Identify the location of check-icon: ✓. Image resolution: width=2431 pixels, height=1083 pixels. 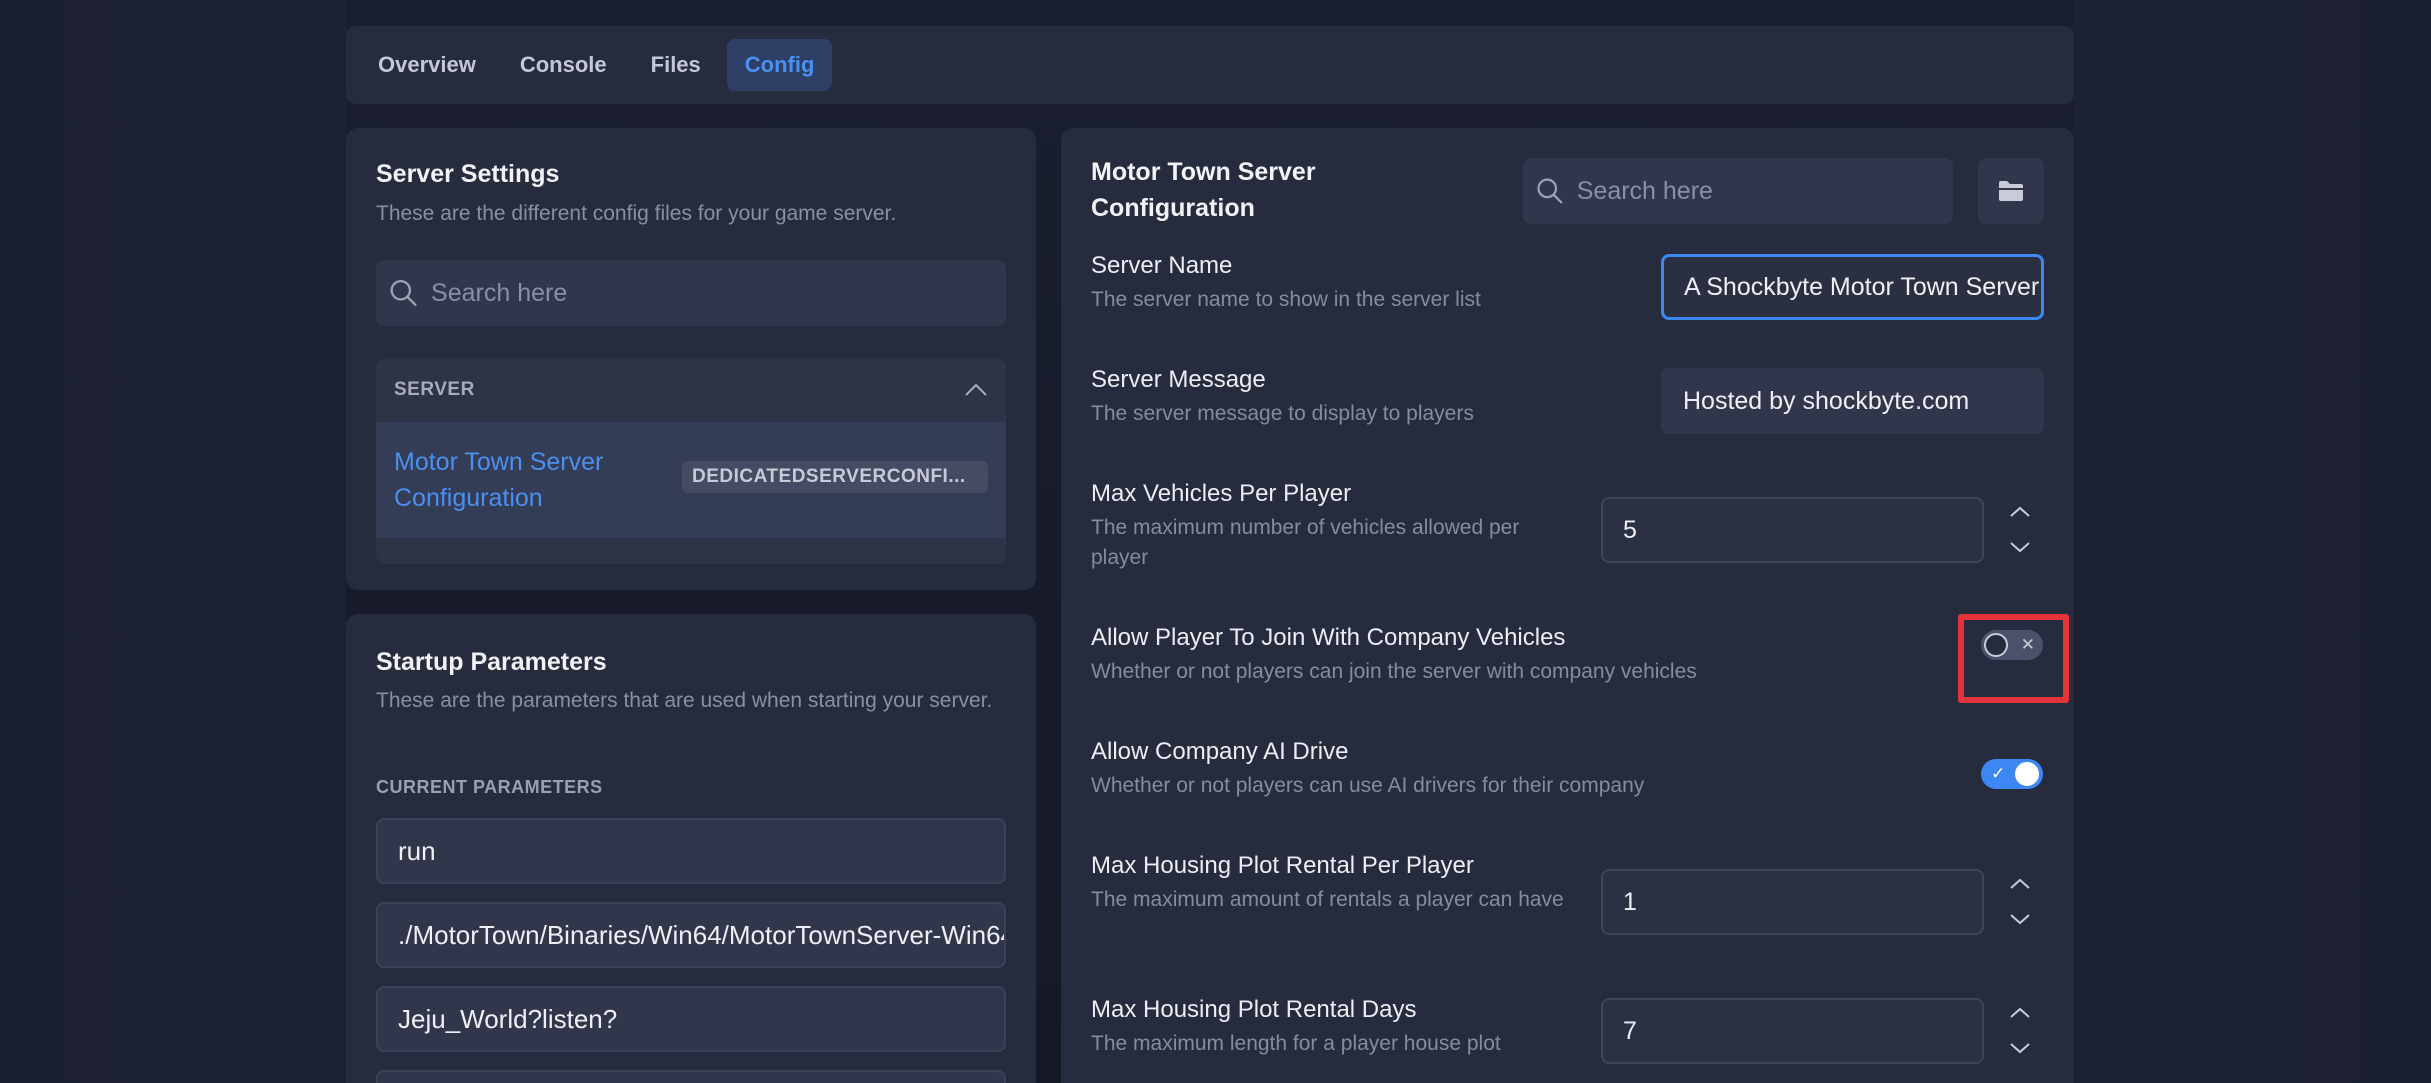
(1998, 773).